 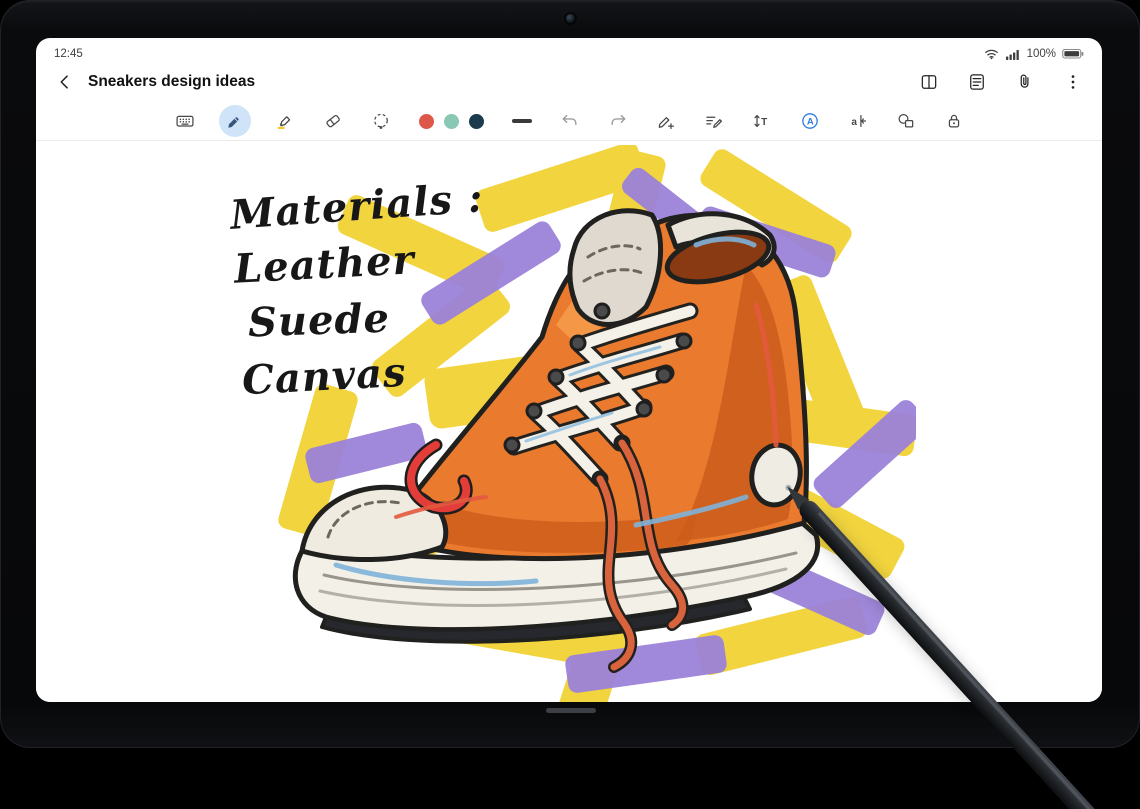 I want to click on attachment-icon, so click(x=1024, y=81).